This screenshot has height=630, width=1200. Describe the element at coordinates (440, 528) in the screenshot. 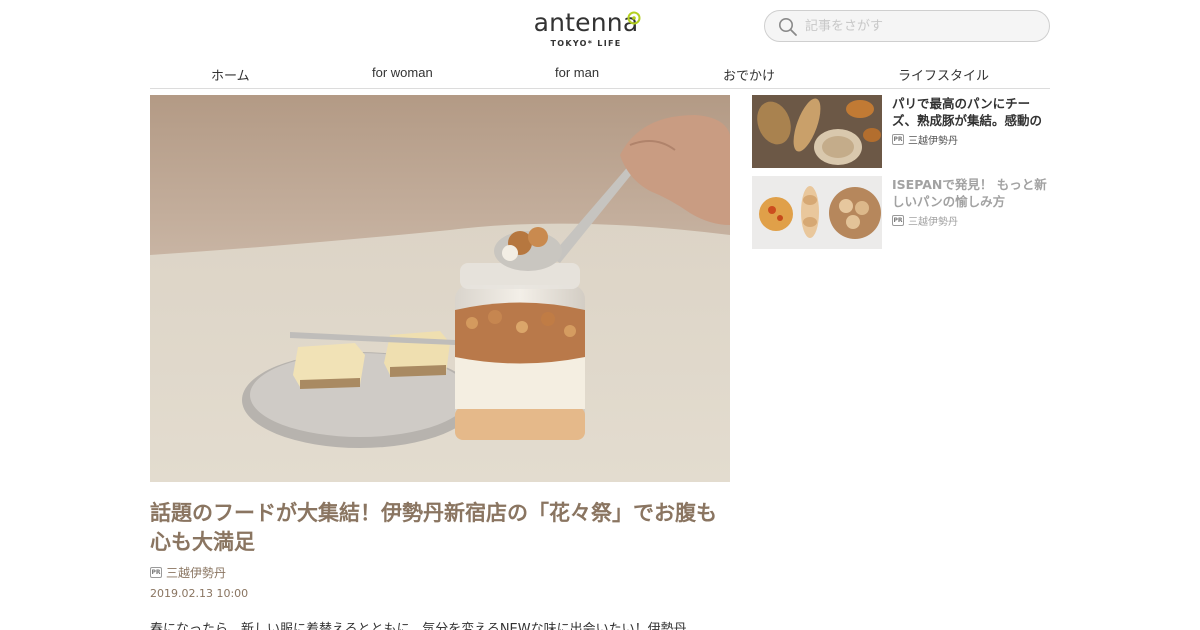

I see `article-title: 話題のフードが大集結！伊勢丹新宿店の「花々祭」でお腹も心も大満足` at that location.